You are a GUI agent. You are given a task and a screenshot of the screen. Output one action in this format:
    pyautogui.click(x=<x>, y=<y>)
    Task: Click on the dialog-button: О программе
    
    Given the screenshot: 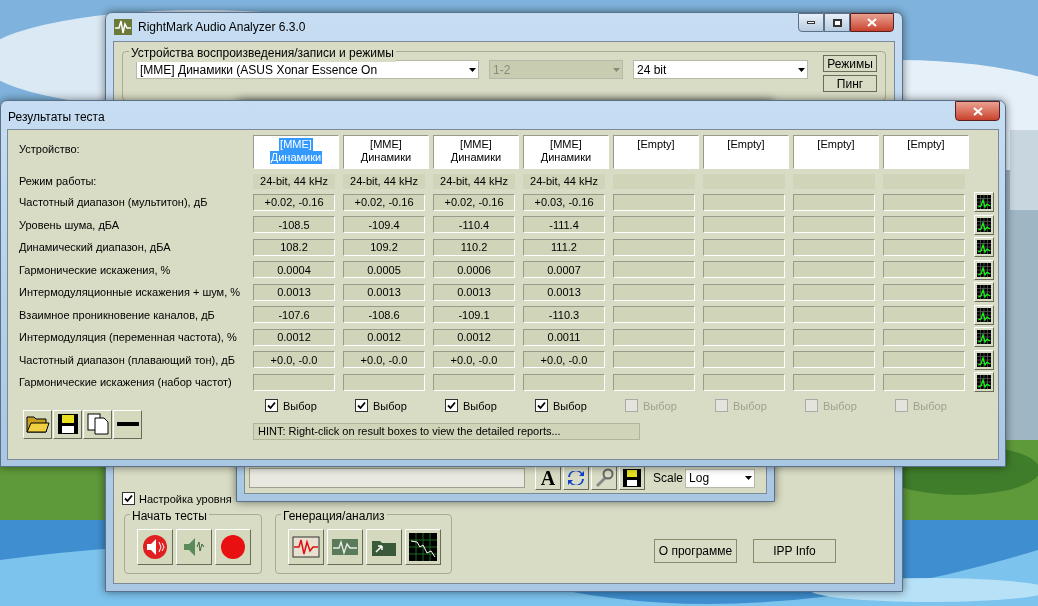 What is the action you would take?
    pyautogui.click(x=695, y=551)
    